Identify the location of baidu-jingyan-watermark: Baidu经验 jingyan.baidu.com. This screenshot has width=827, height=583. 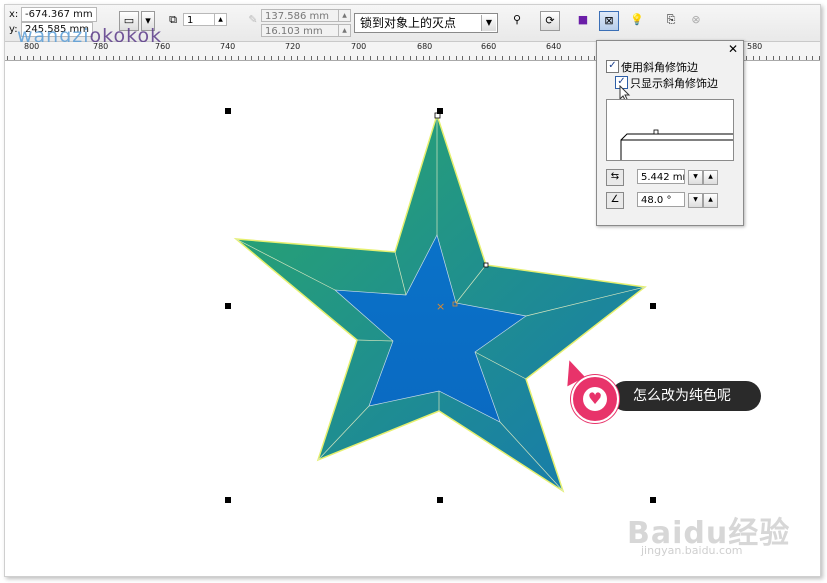
(708, 532).